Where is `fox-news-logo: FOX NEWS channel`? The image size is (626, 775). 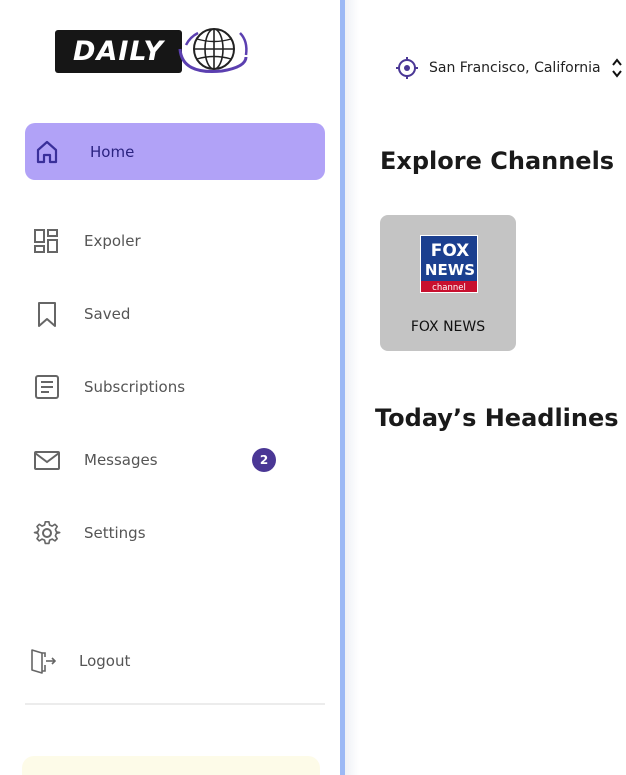
fox-news-logo: FOX NEWS channel is located at coordinates (449, 264).